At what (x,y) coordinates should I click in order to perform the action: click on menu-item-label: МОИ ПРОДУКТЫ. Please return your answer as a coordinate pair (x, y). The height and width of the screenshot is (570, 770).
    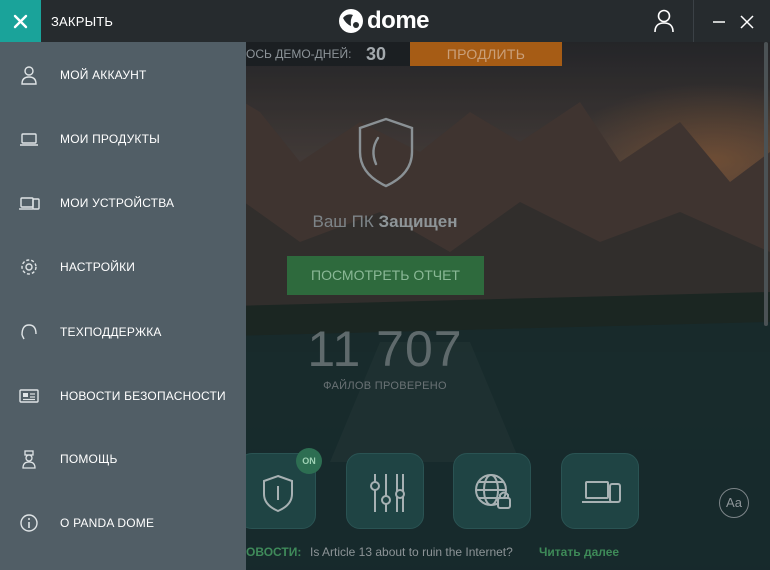
    Looking at the image, I should click on (110, 139).